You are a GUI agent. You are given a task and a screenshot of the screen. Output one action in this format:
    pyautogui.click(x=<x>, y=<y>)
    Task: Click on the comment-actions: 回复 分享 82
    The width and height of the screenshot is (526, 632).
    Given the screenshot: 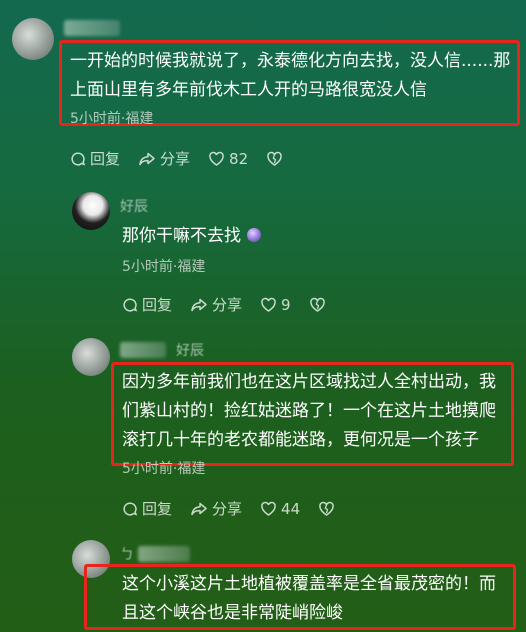 What is the action you would take?
    pyautogui.click(x=187, y=158)
    